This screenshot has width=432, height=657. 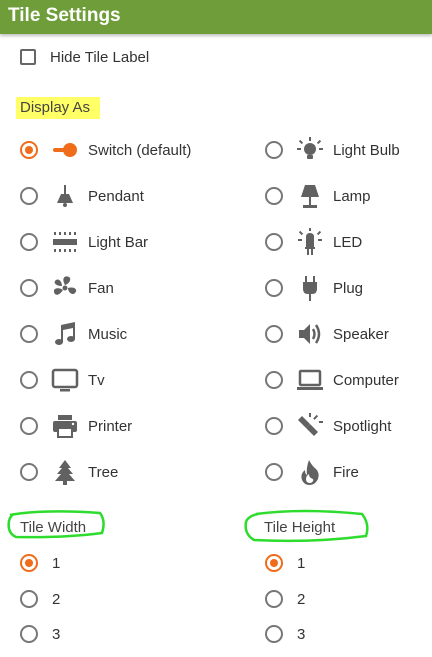 I want to click on page-title: Tile Settings, so click(x=64, y=15).